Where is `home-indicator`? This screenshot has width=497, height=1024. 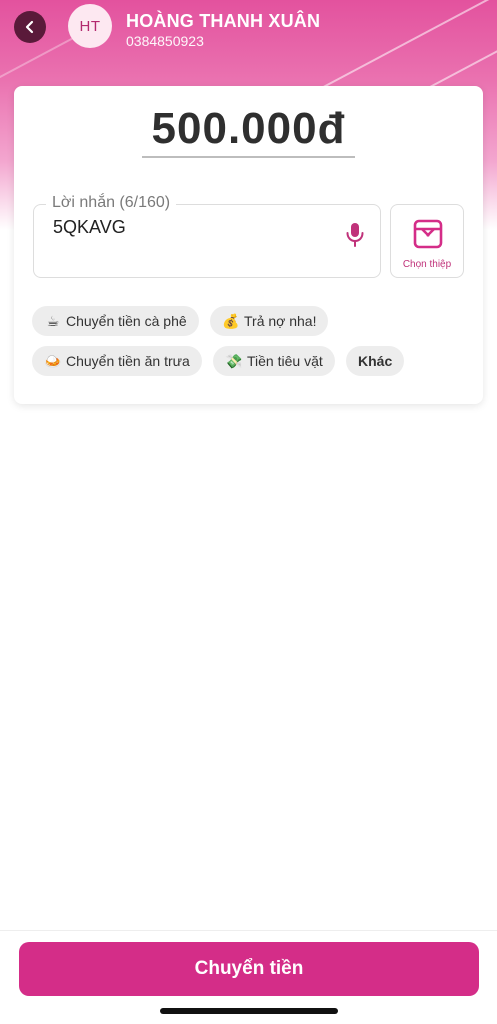
home-indicator is located at coordinates (249, 1011).